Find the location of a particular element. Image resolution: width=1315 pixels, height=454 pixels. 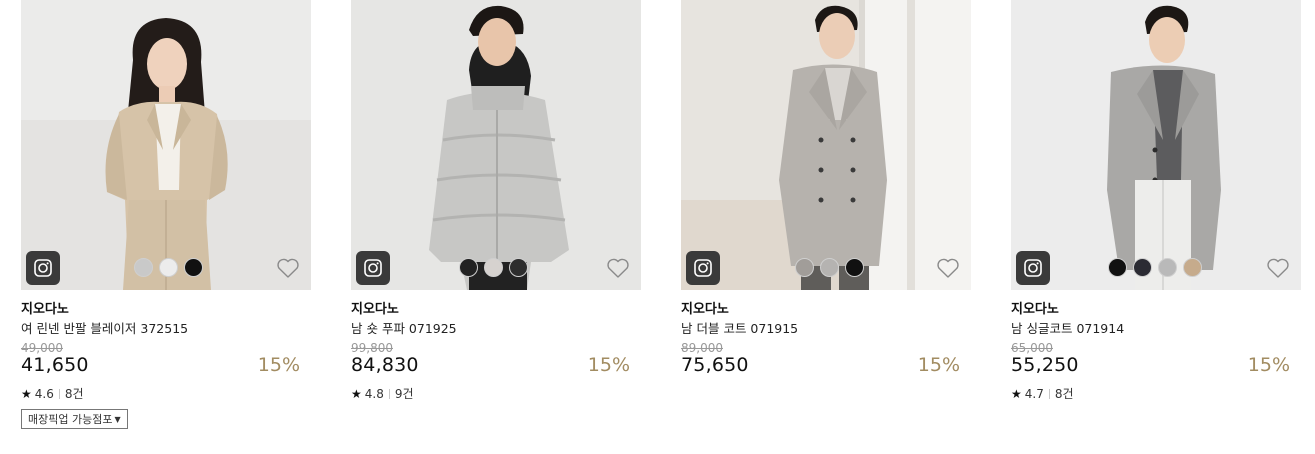

rating-summary: ★ 4.8 9건 is located at coordinates (382, 393).